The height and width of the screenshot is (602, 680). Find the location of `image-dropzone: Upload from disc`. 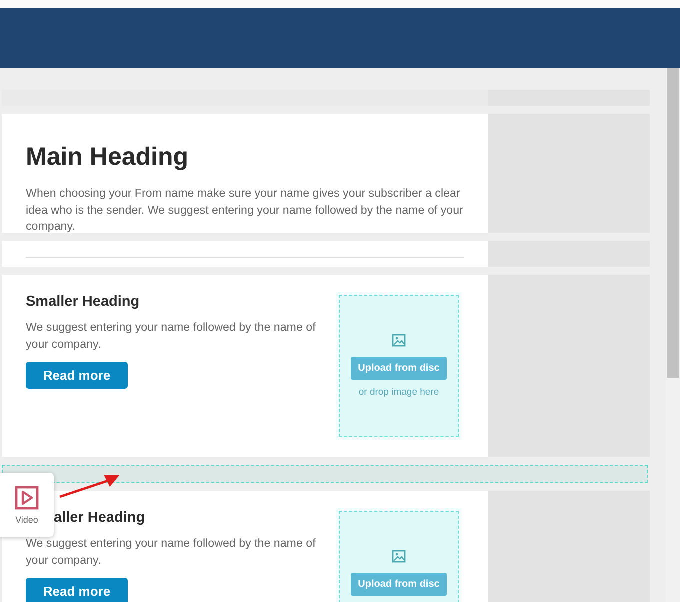

image-dropzone: Upload from disc is located at coordinates (399, 555).